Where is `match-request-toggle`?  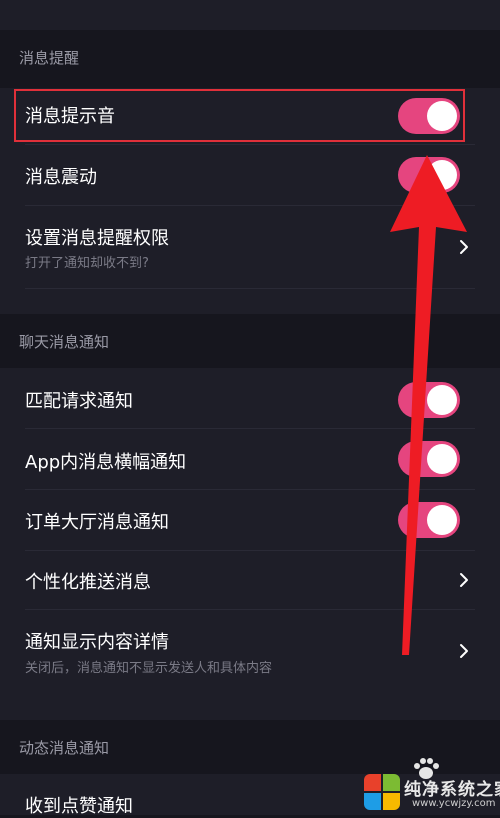
match-request-toggle is located at coordinates (429, 400).